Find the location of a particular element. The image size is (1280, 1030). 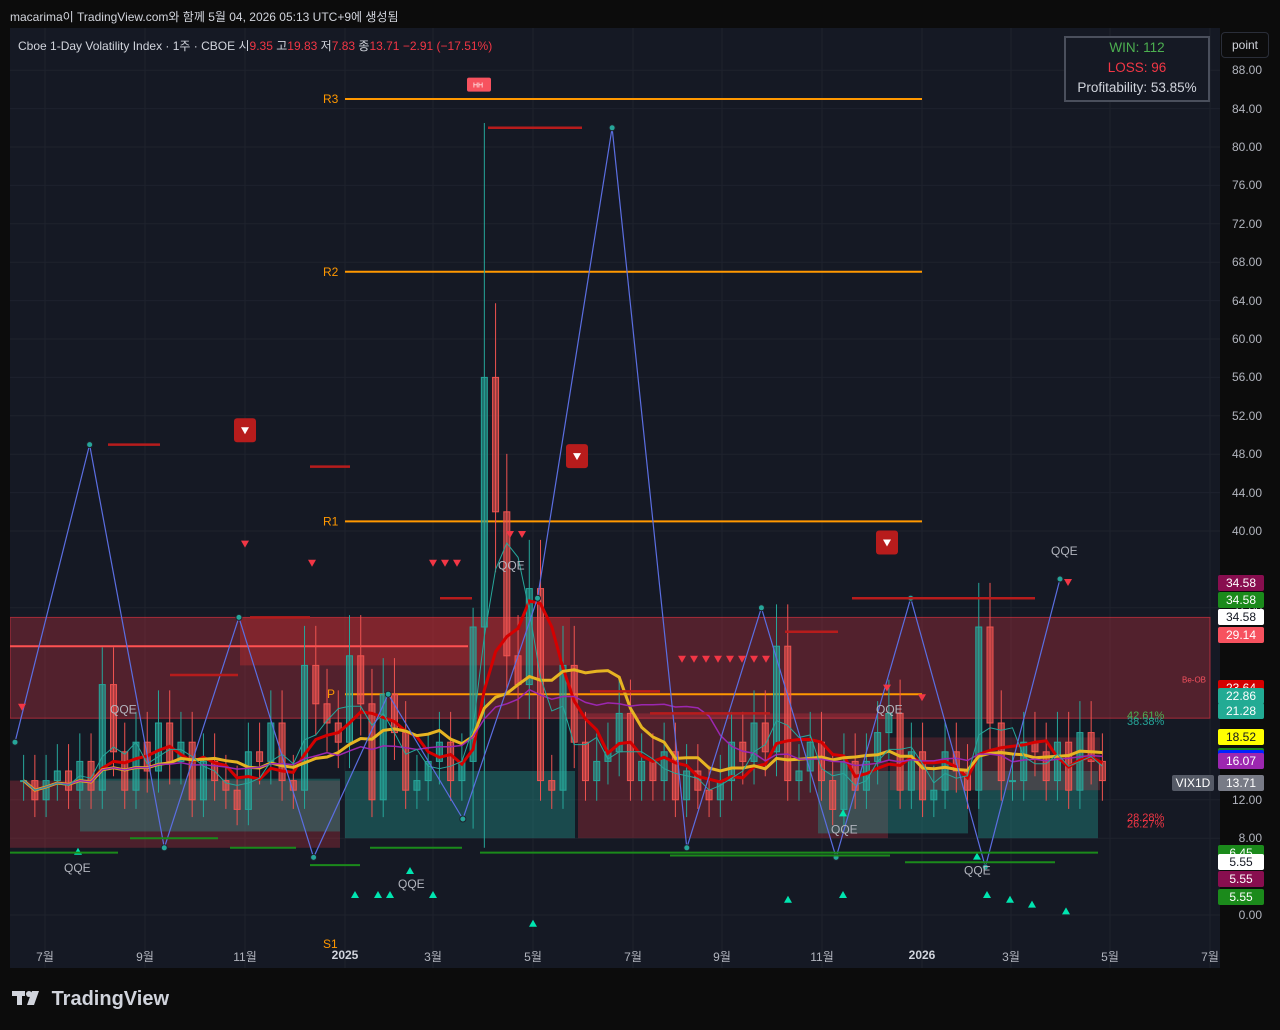

pivot-label: R2 is located at coordinates (331, 272).